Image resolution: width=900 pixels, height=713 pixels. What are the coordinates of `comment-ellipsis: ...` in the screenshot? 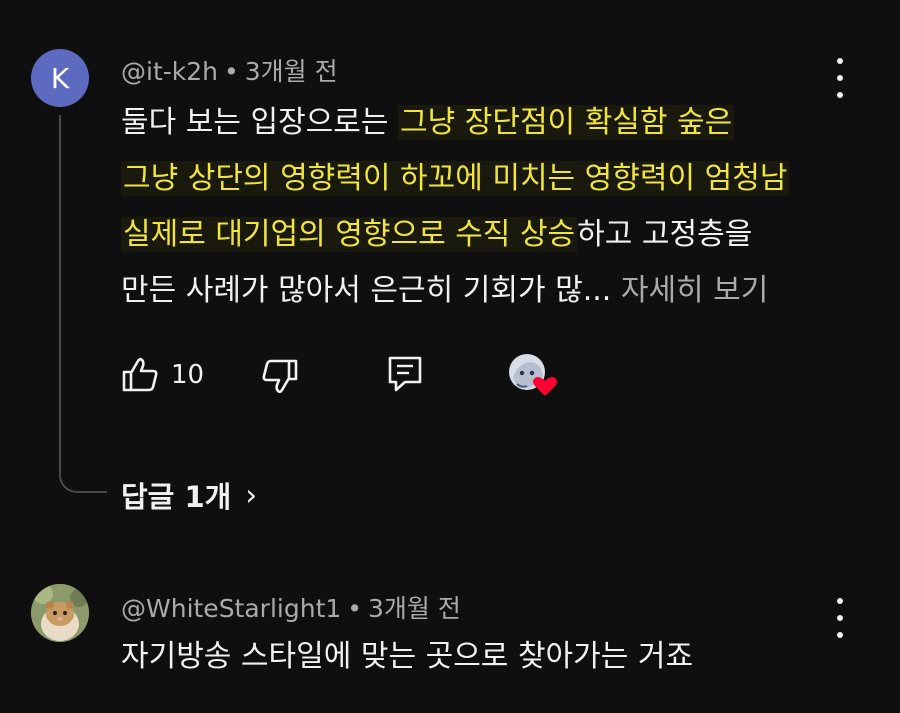 It's located at (601, 290).